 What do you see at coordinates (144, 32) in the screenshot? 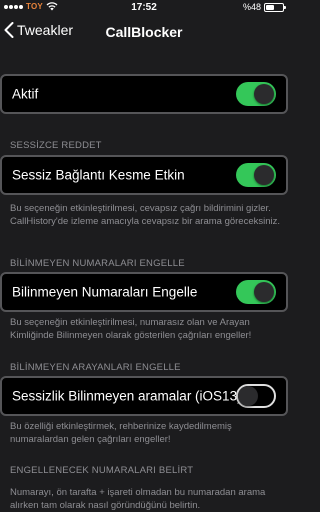
I see `navigation-bar: Tweakler CallBlocker` at bounding box center [144, 32].